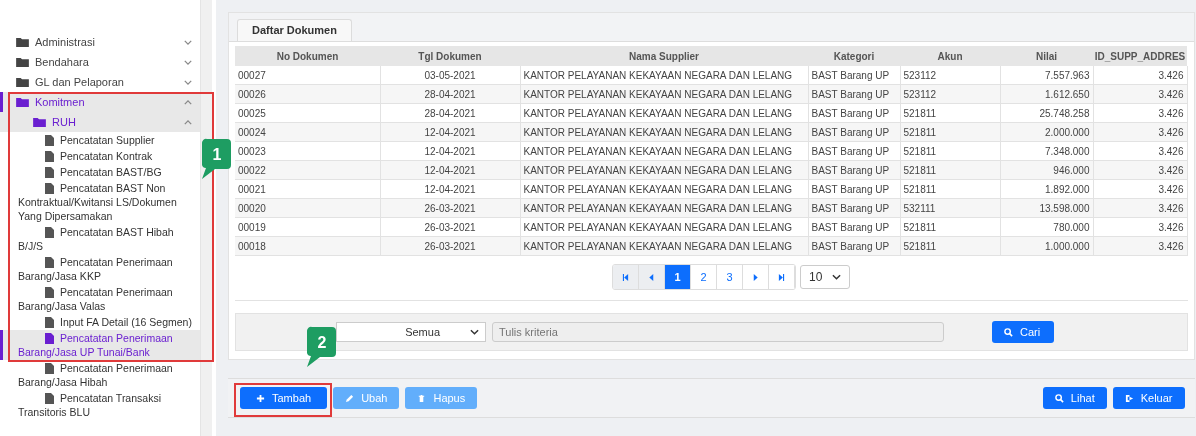 The image size is (1196, 436). Describe the element at coordinates (1129, 398) in the screenshot. I see `exit-icon` at that location.